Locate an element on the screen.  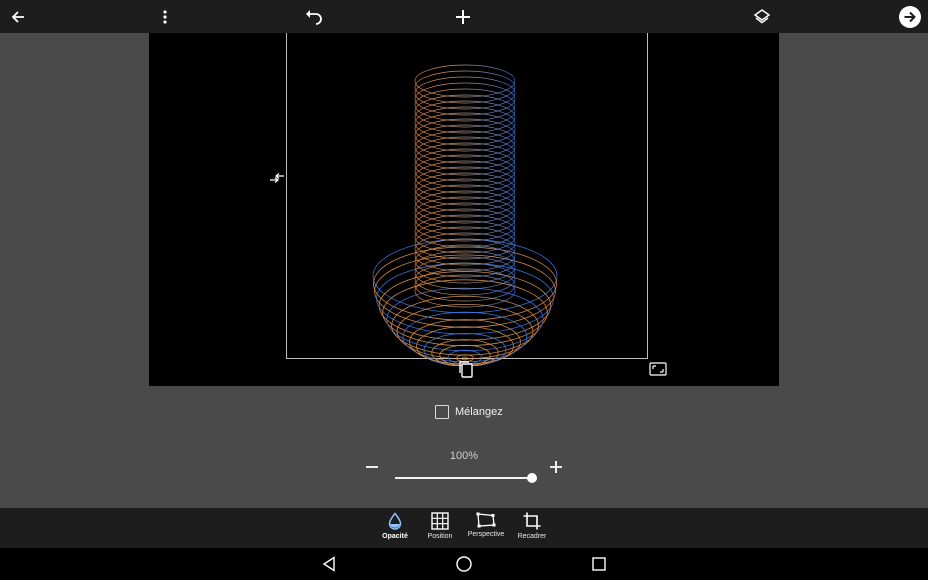
increase-opacity-button is located at coordinates (556, 467).